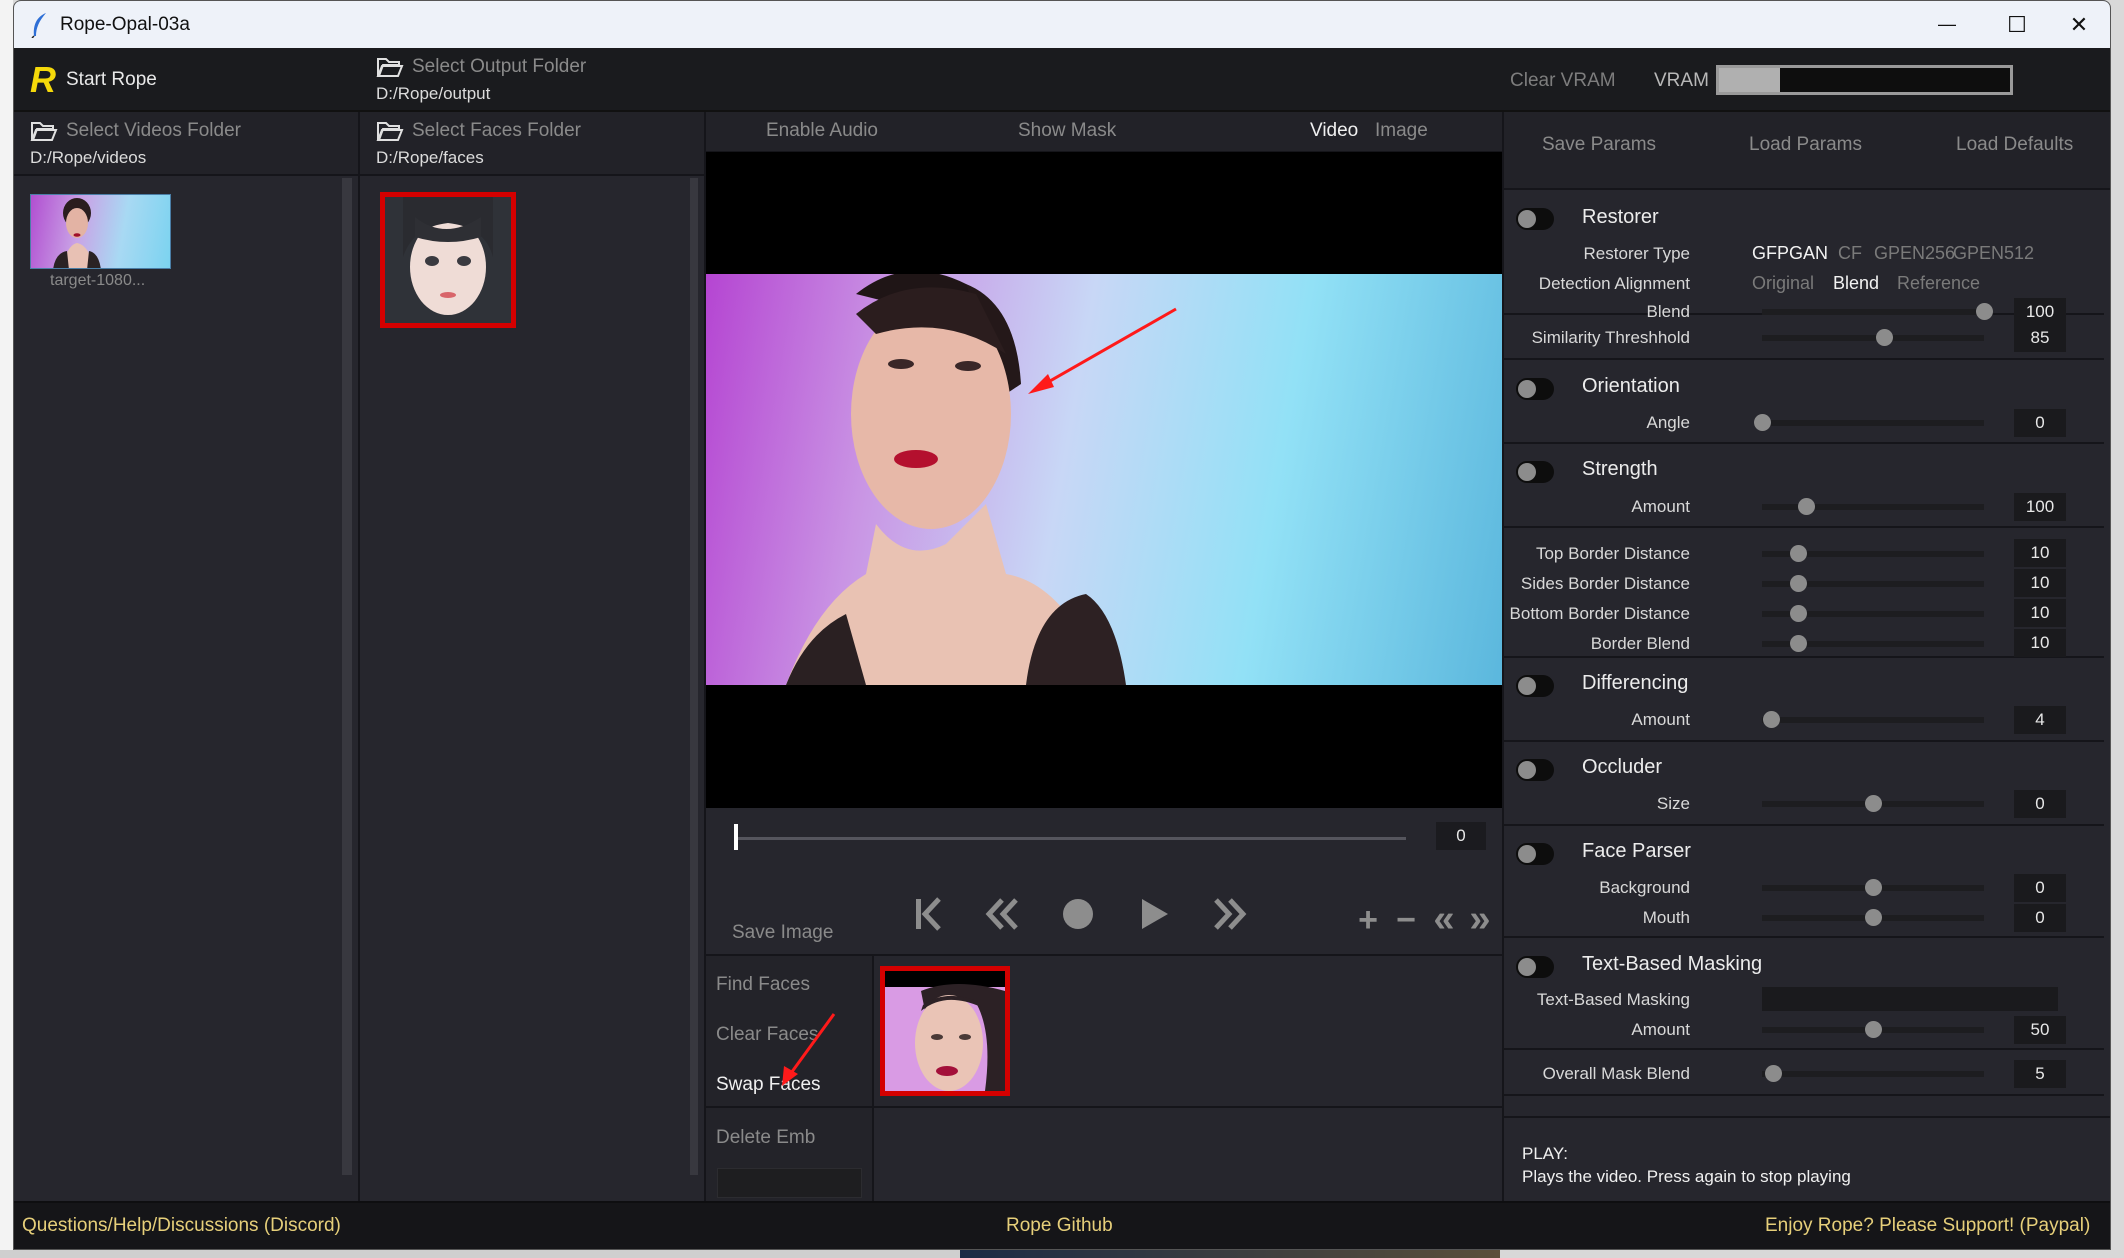 This screenshot has height=1258, width=2124. Describe the element at coordinates (1877, 311) in the screenshot. I see `blend-slider` at that location.